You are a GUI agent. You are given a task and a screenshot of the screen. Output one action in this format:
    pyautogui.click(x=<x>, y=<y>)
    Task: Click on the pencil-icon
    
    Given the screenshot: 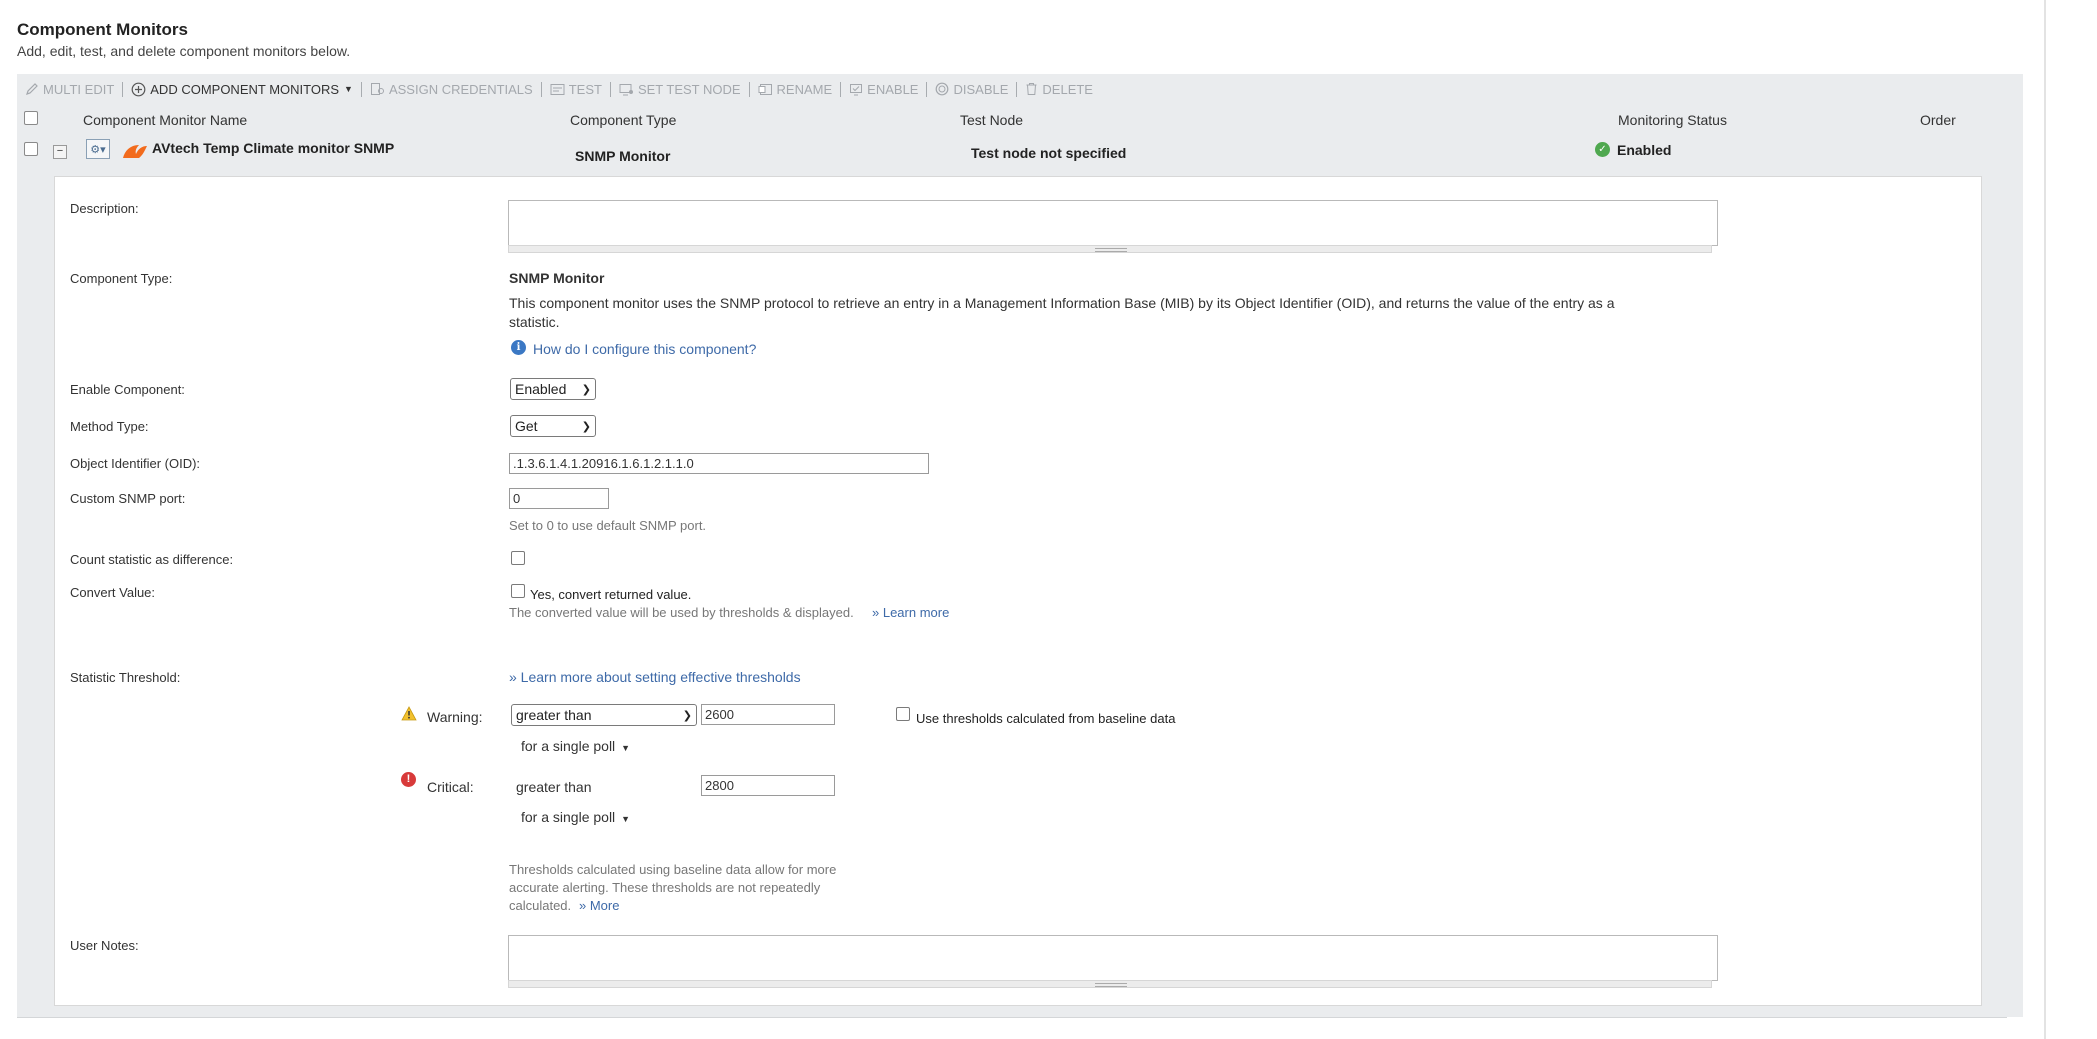 What is the action you would take?
    pyautogui.click(x=32, y=89)
    